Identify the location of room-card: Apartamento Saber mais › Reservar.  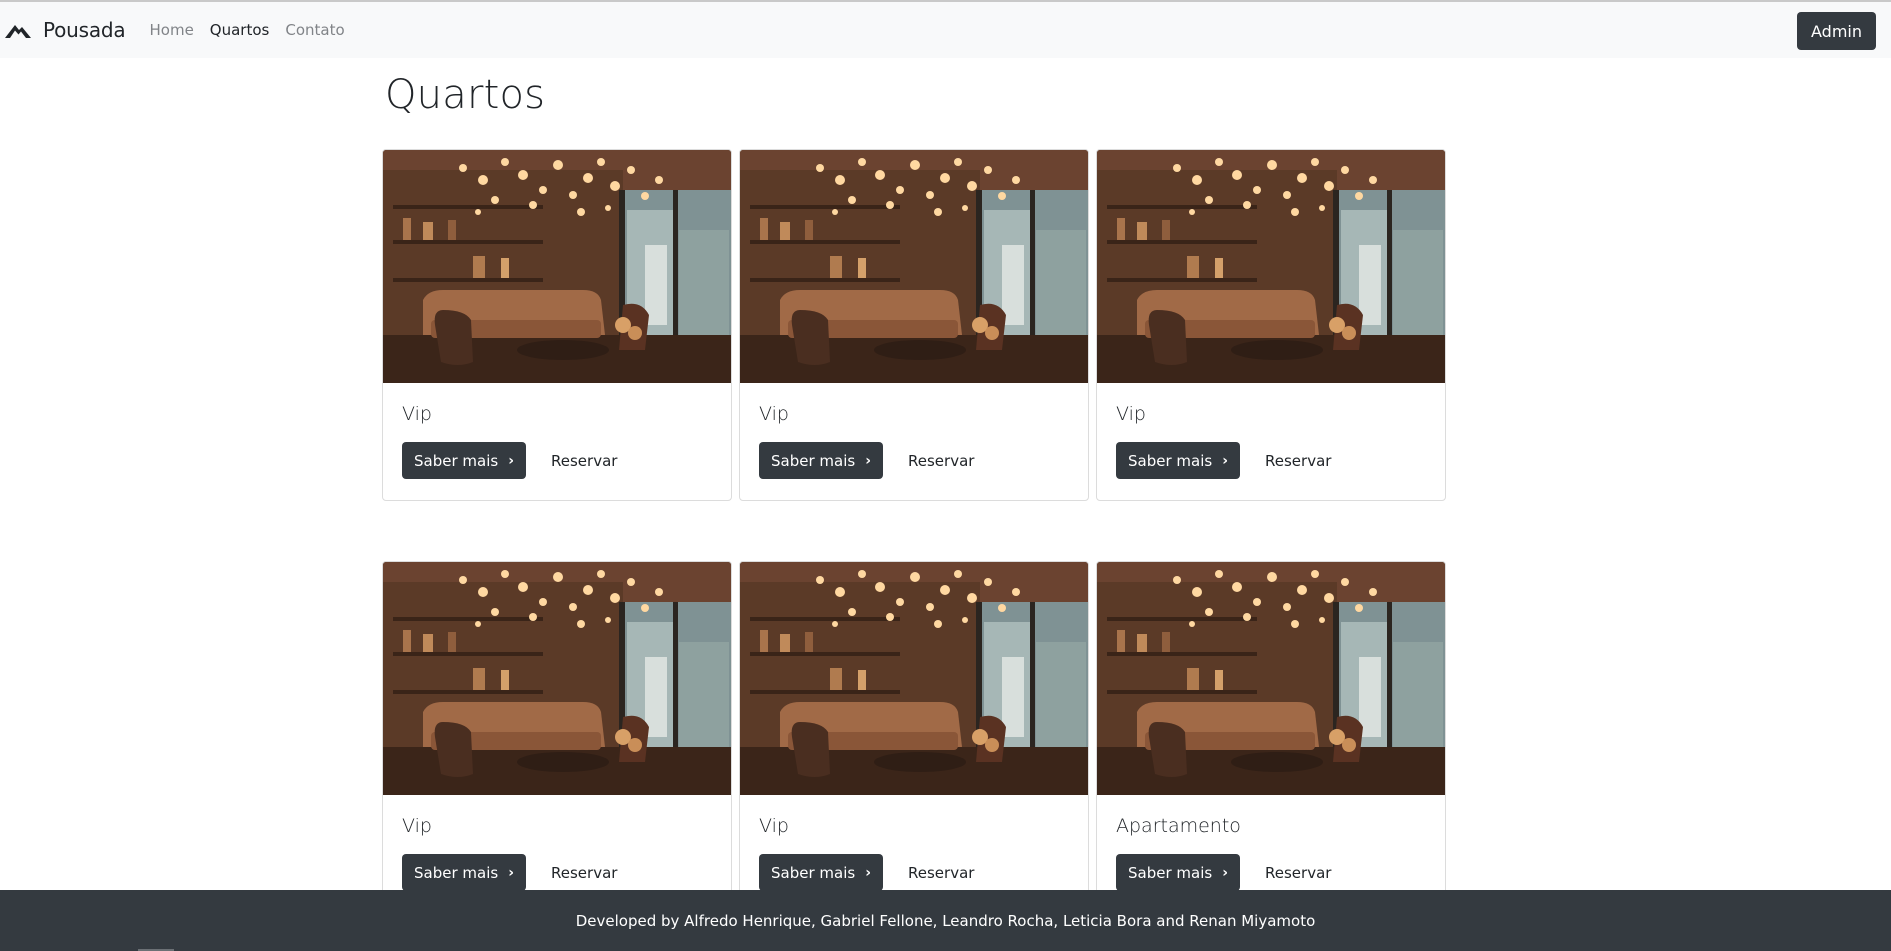
(1271, 737).